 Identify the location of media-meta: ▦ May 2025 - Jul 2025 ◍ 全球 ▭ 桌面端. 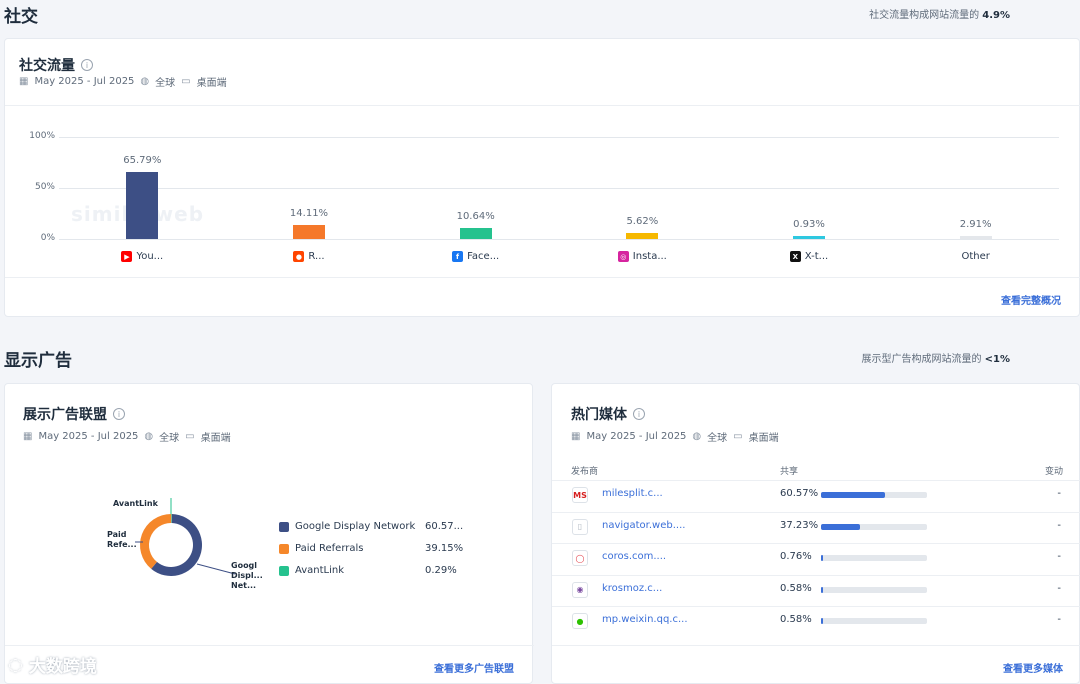
(675, 436).